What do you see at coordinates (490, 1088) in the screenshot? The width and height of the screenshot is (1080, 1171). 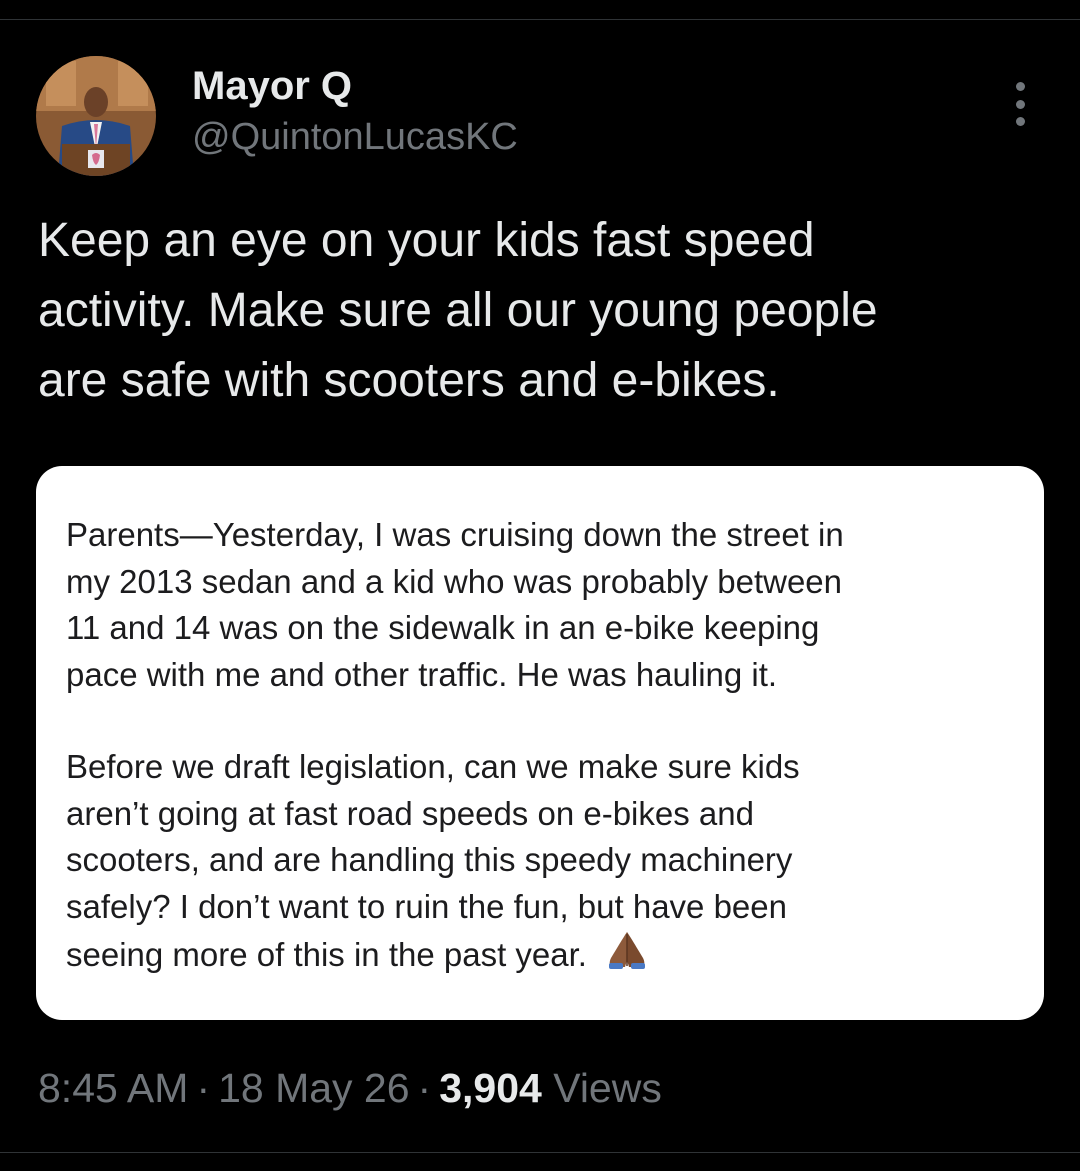 I see `views-count: 3,904` at bounding box center [490, 1088].